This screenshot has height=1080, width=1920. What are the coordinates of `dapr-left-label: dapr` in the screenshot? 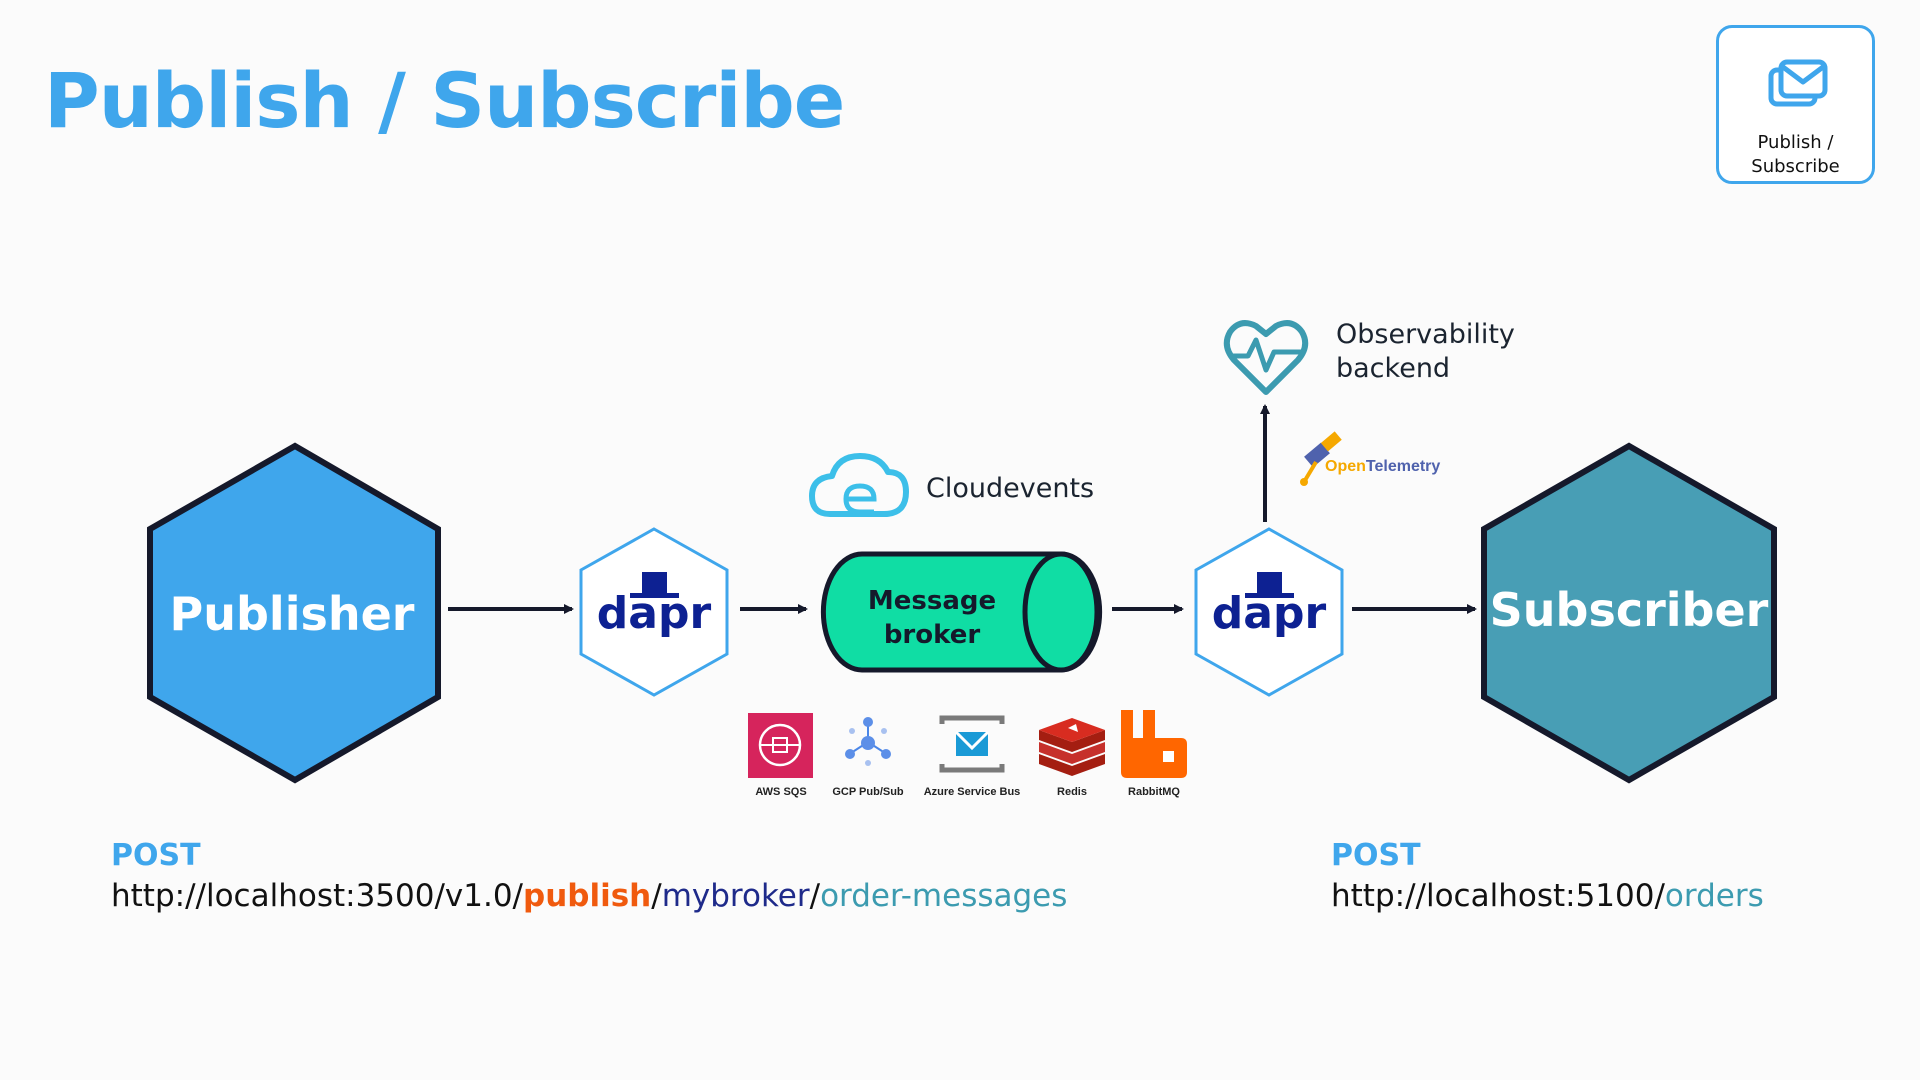 It's located at (654, 613).